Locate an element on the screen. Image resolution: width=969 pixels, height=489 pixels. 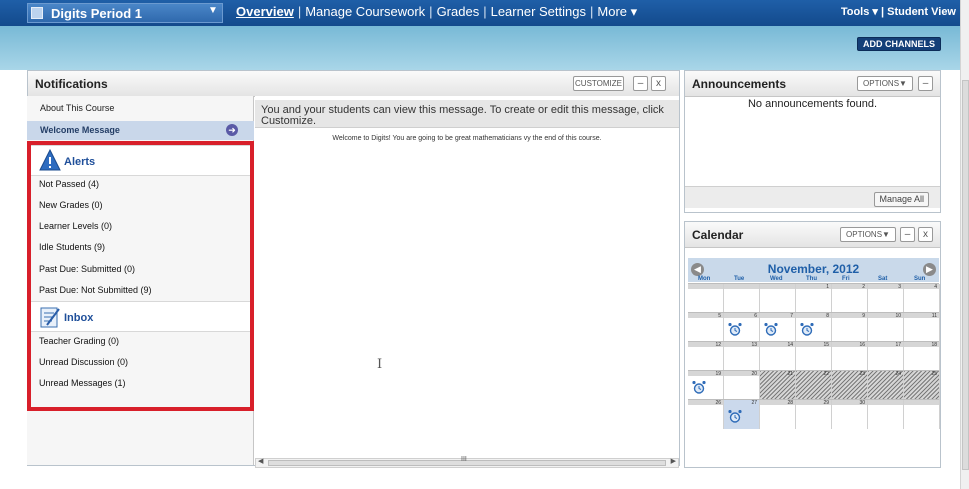
calendar-day: 10 is located at coordinates (886, 327).